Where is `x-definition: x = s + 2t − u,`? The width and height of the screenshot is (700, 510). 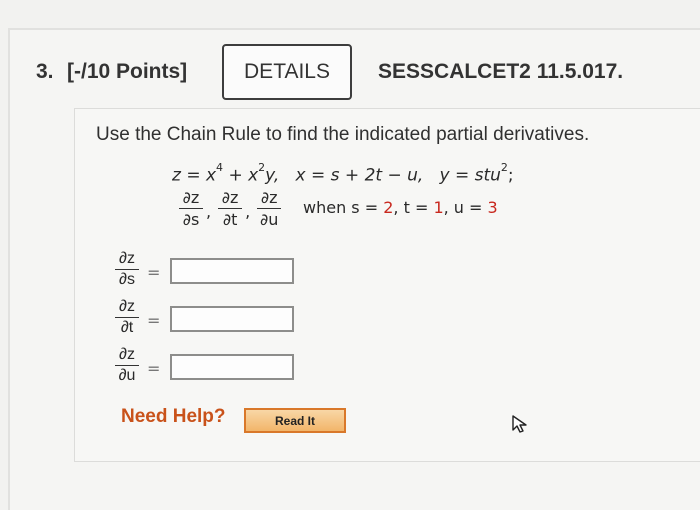
x-definition: x = s + 2t − u, is located at coordinates (359, 175).